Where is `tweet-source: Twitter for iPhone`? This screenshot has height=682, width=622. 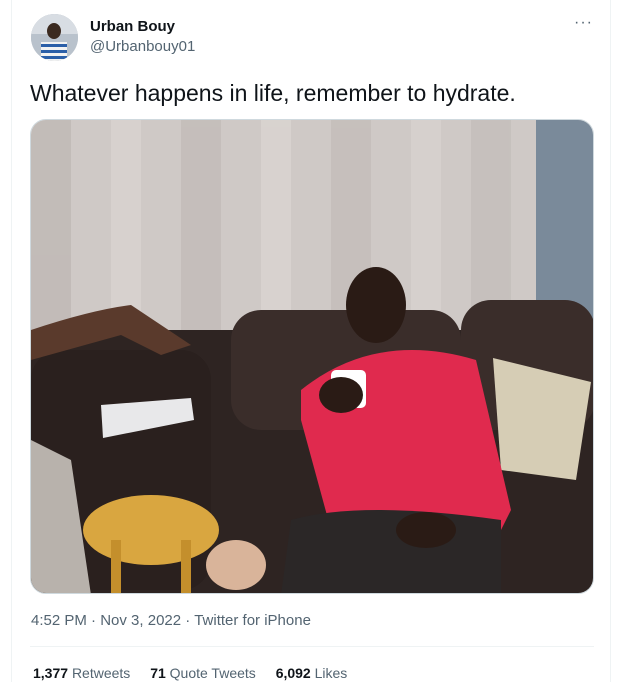
tweet-source: Twitter for iPhone is located at coordinates (252, 620).